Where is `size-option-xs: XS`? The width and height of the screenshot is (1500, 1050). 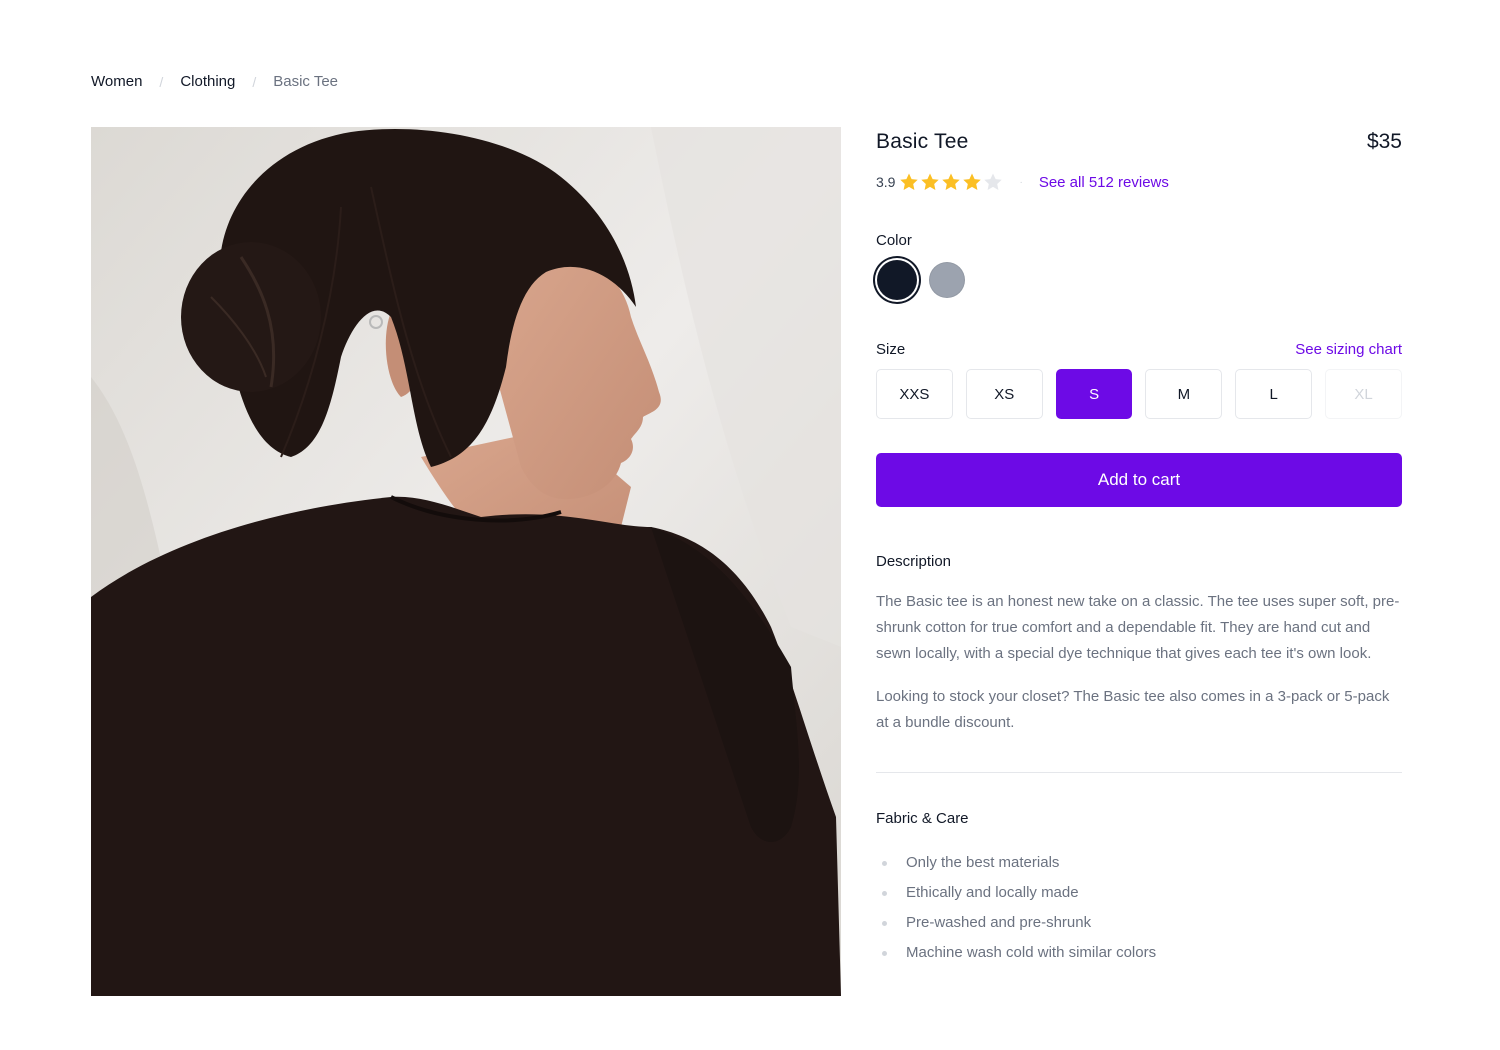 size-option-xs: XS is located at coordinates (1004, 394).